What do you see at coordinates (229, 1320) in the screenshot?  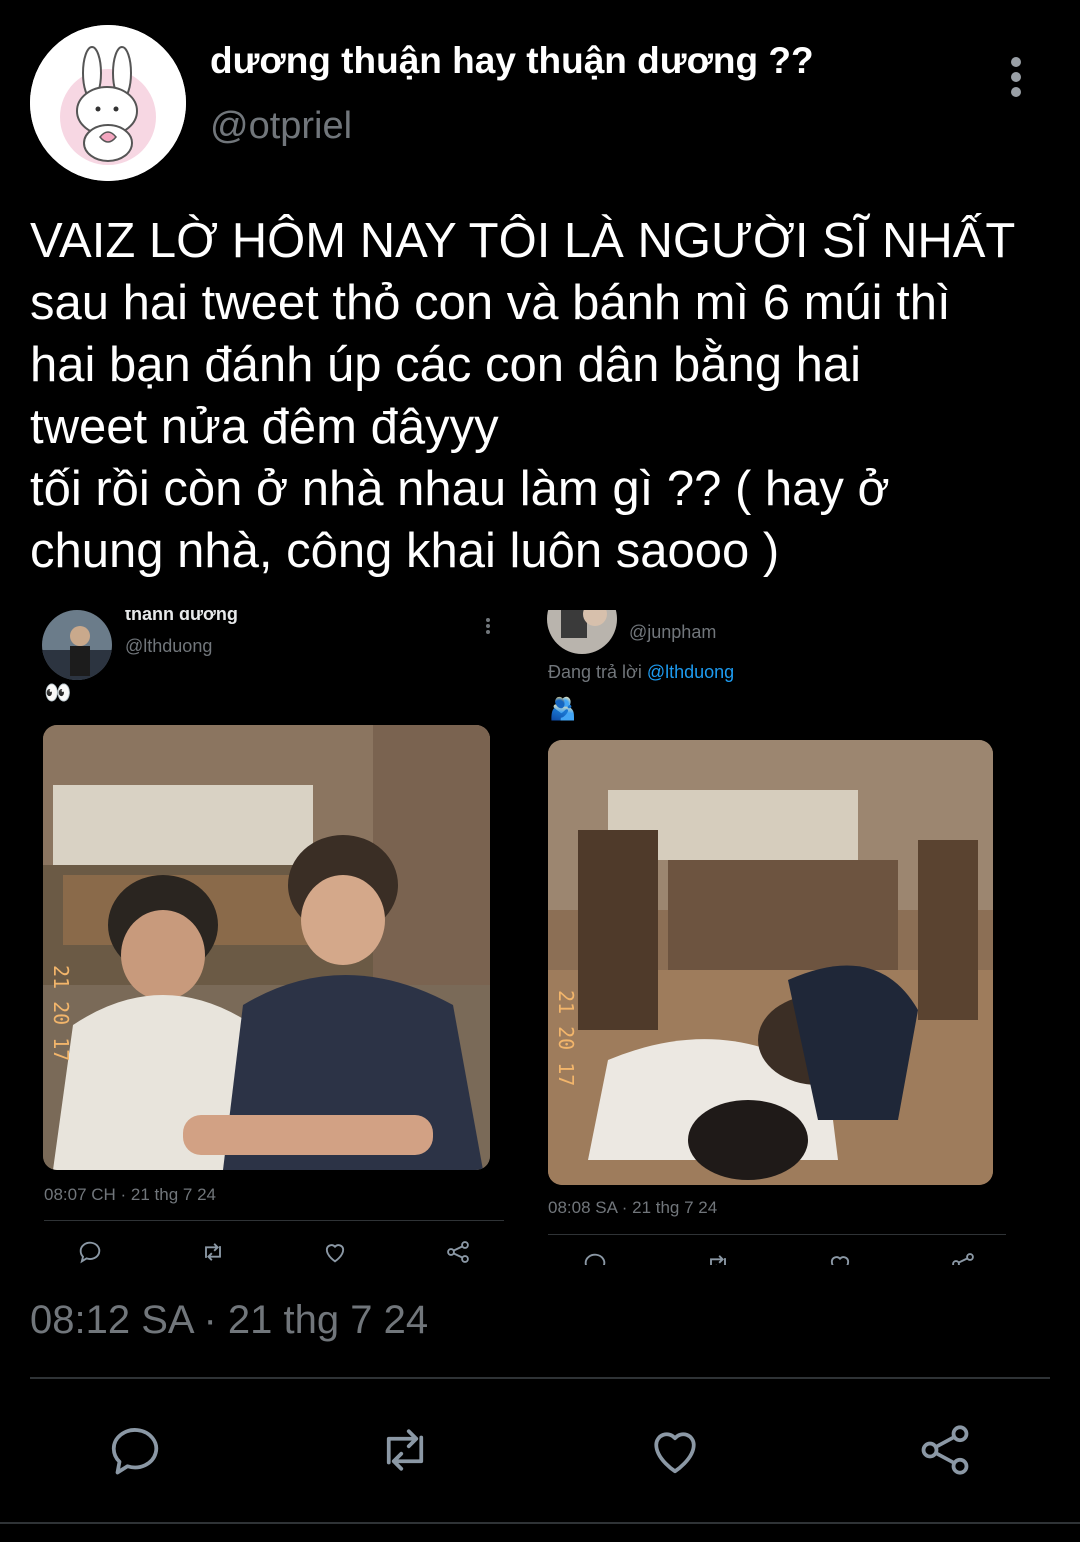 I see `tweet-timestamp: 08:12 SA · 21 thg 7 24` at bounding box center [229, 1320].